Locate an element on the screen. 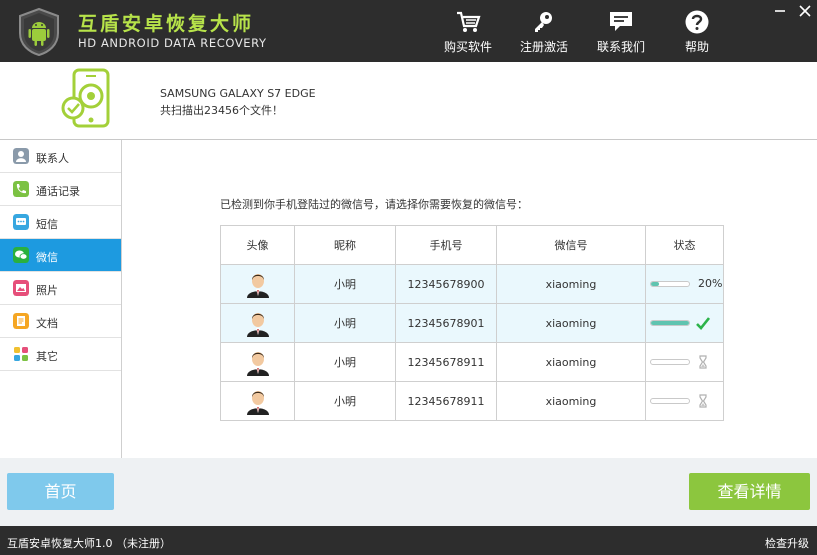  cart-icon is located at coordinates (469, 21).